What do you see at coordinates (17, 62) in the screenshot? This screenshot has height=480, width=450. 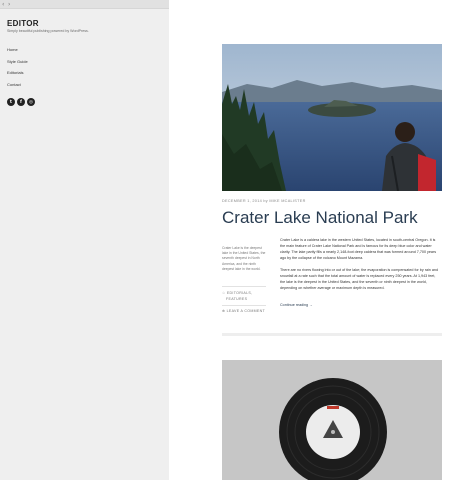 I see `menu-item-style-guide: Style Guide` at bounding box center [17, 62].